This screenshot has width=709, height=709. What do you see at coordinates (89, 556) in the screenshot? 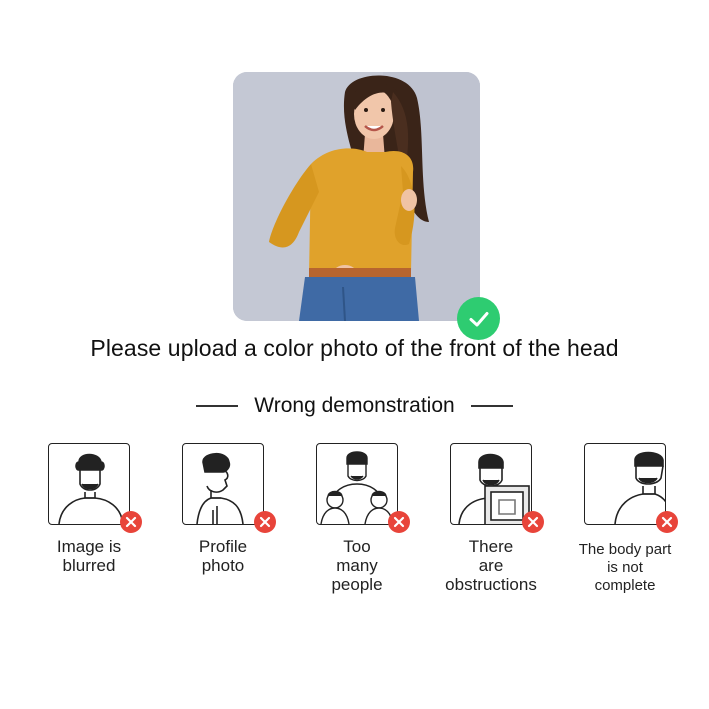
I see `example-label: Image is blurred` at bounding box center [89, 556].